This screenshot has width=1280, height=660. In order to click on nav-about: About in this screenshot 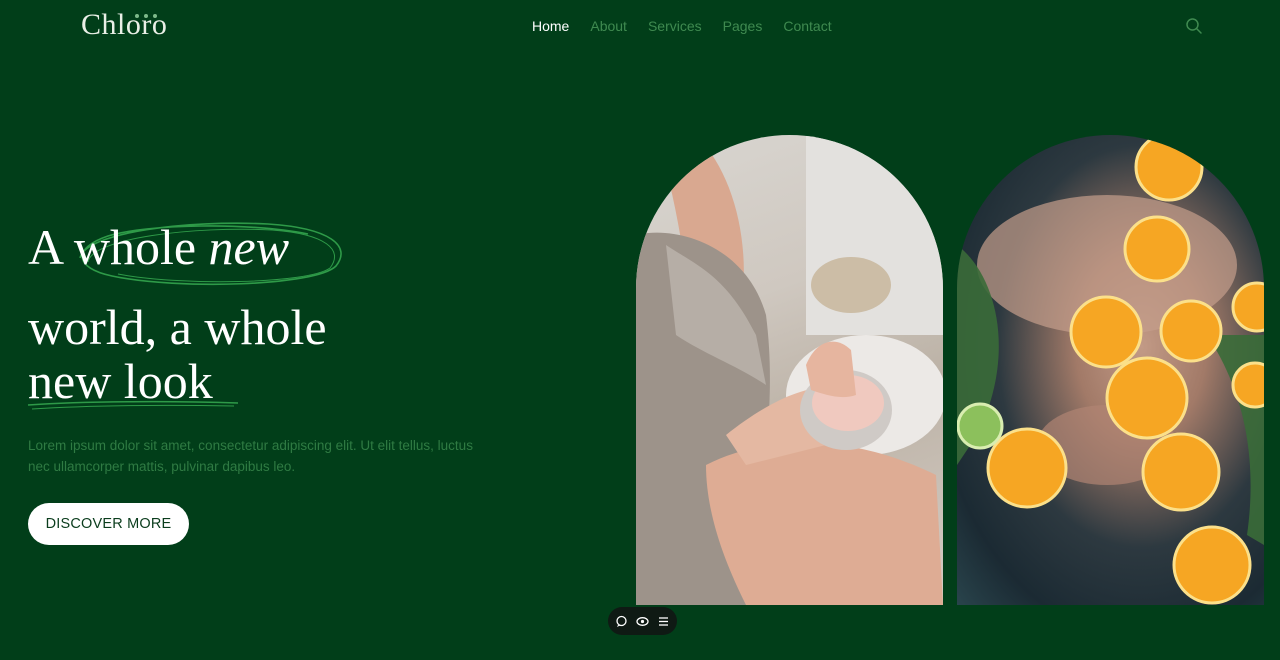, I will do `click(608, 26)`.